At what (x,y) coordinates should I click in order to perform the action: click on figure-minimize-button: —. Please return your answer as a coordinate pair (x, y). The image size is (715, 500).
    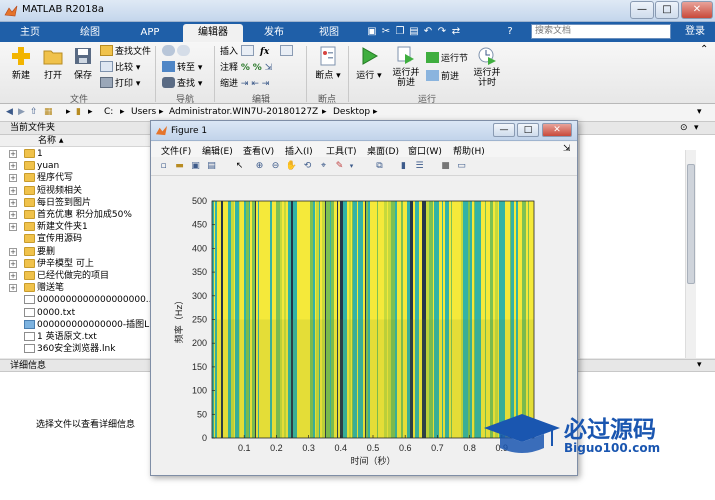
    Looking at the image, I should click on (504, 130).